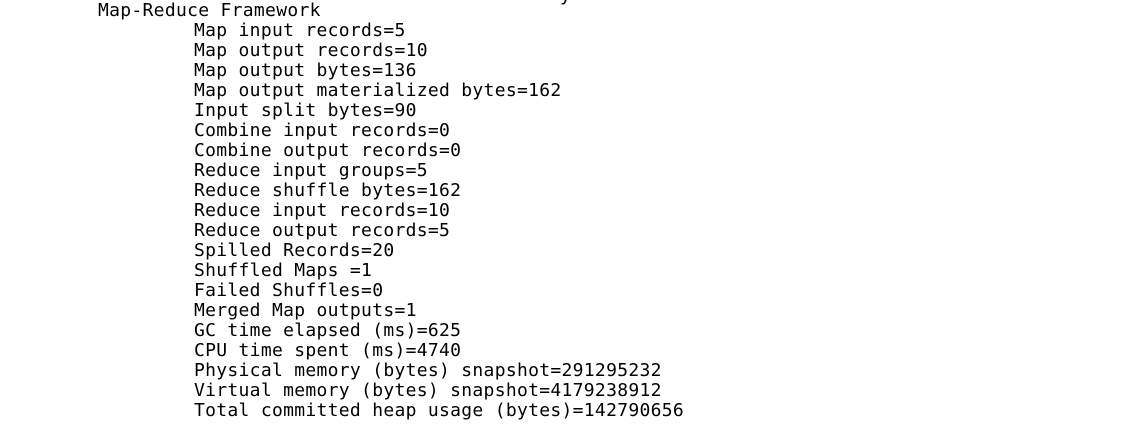 Image resolution: width=1145 pixels, height=425 pixels. I want to click on counter-line: Combine input records=0, so click(322, 130).